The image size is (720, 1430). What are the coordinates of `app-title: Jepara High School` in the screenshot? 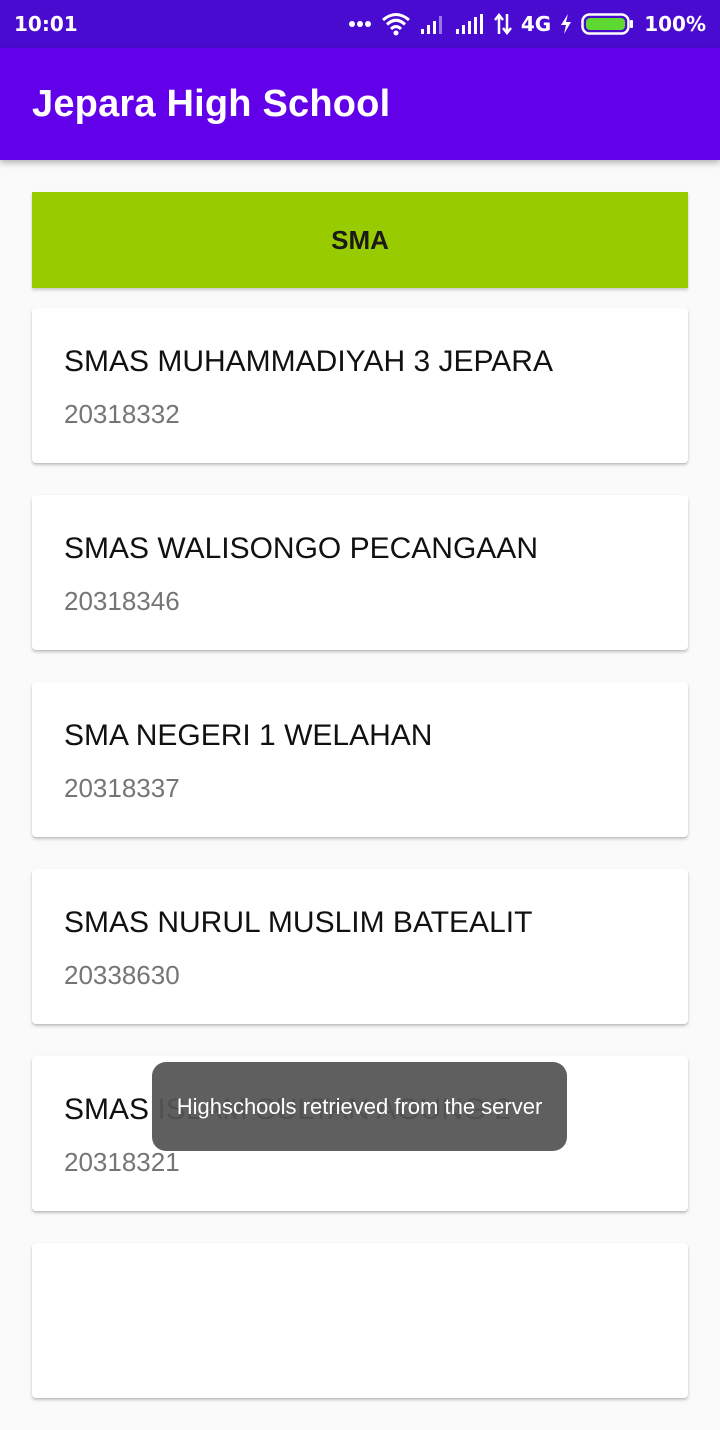 It's located at (211, 103).